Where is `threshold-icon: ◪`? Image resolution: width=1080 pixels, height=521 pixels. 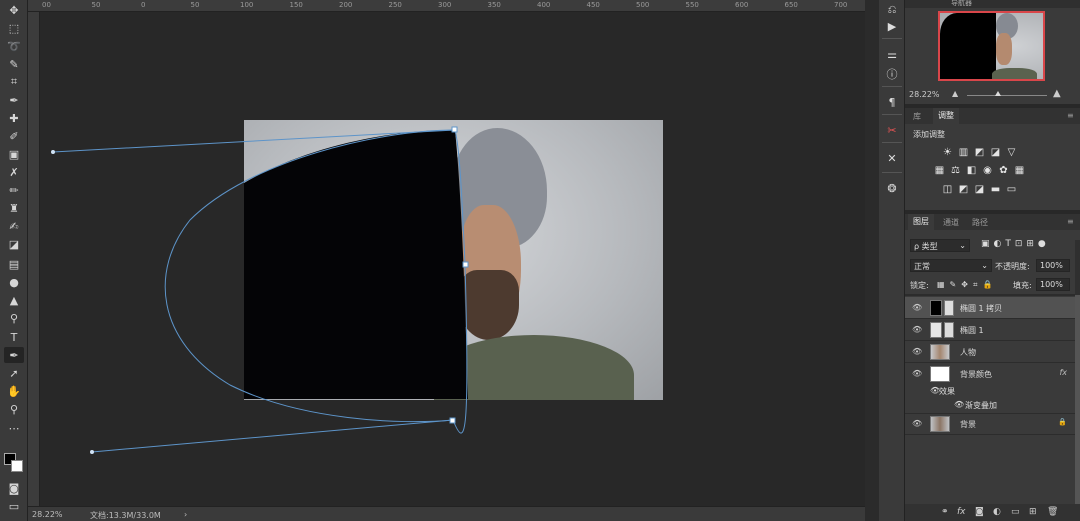 threshold-icon: ◪ is located at coordinates (979, 189).